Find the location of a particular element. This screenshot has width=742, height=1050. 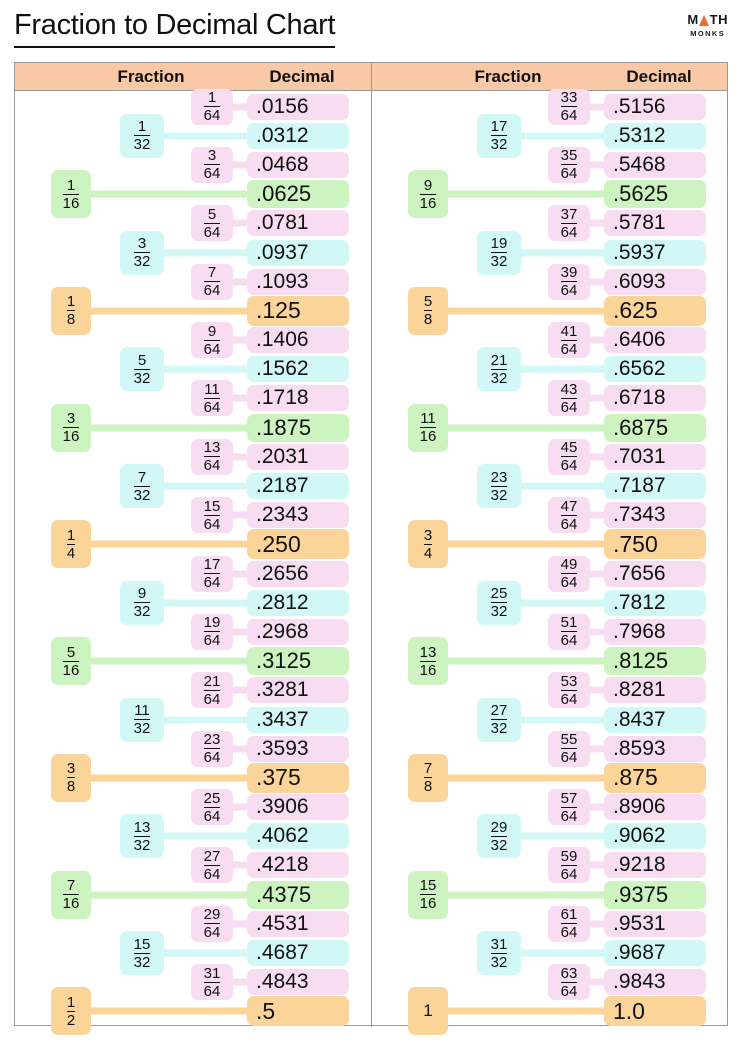

table-row: 1 64 .0156 is located at coordinates (193, 106).